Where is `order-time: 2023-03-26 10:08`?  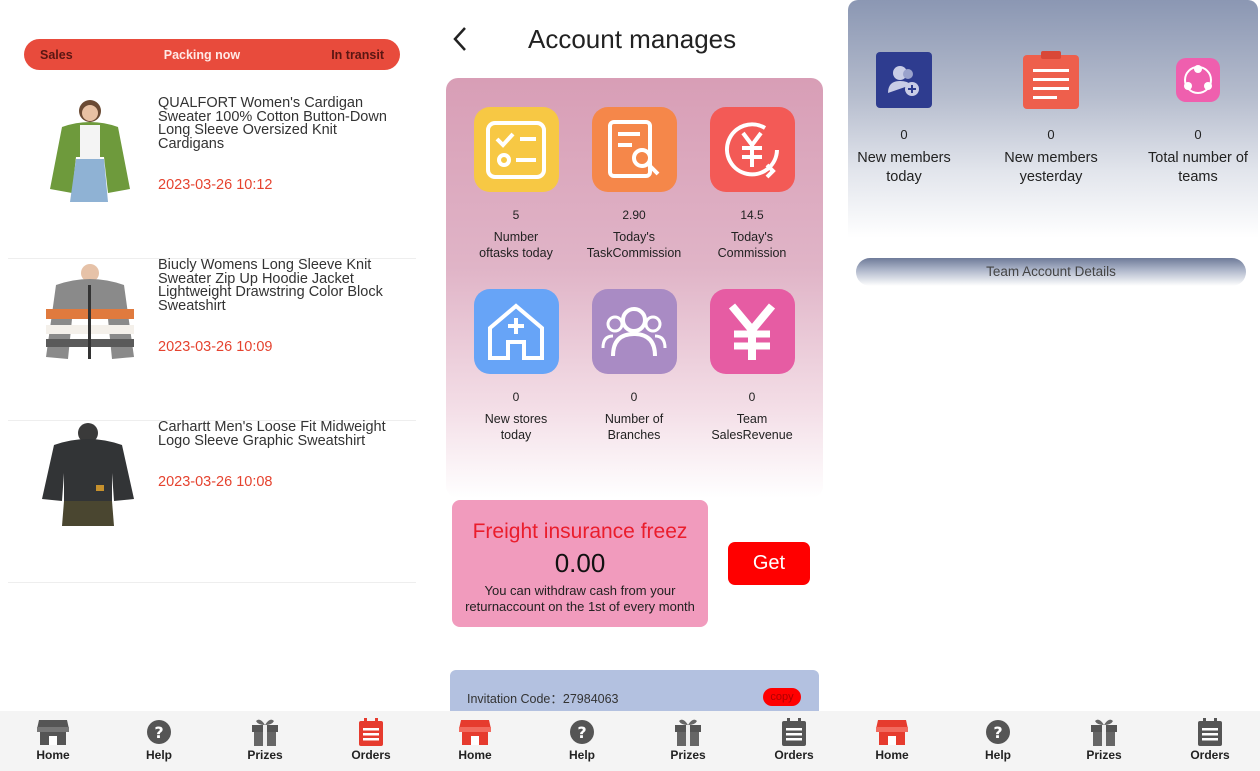 order-time: 2023-03-26 10:08 is located at coordinates (215, 482).